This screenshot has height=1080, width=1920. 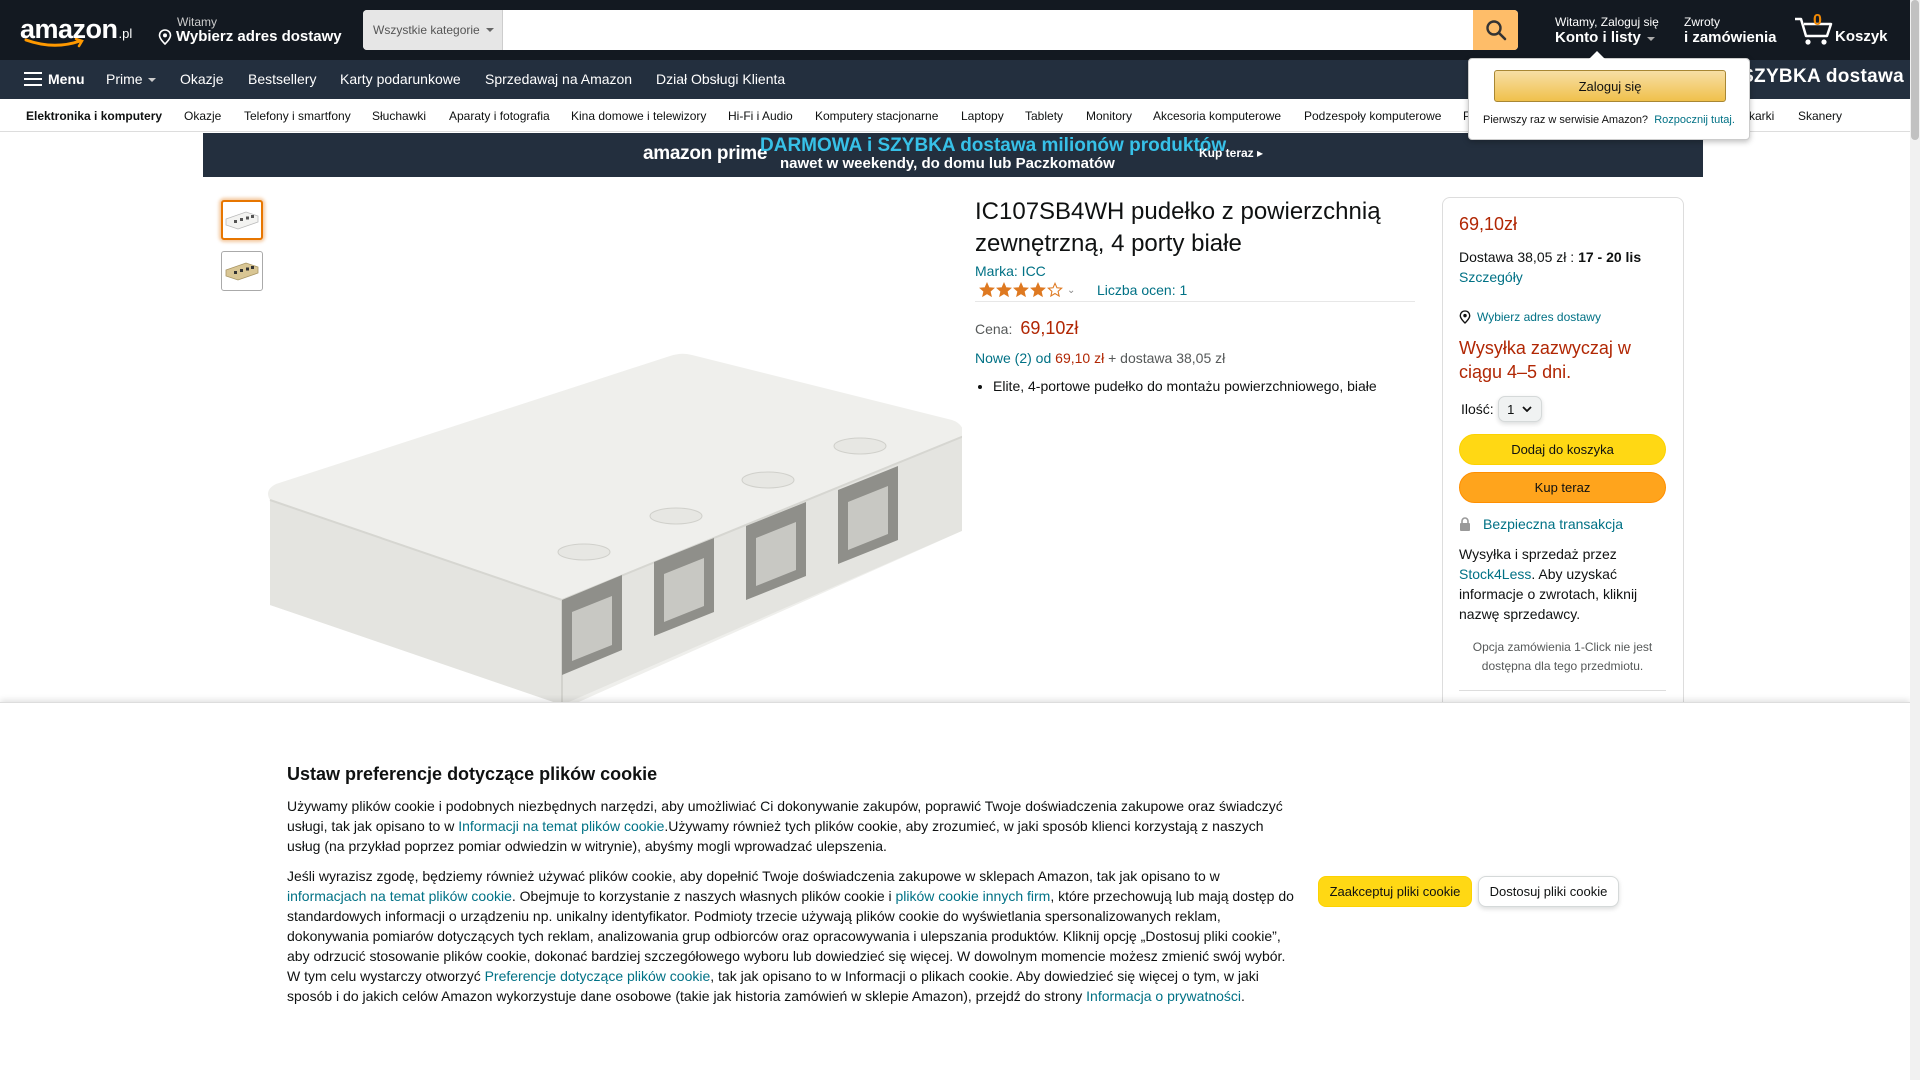 What do you see at coordinates (1395, 891) in the screenshot?
I see `accept-cookies-button: Zaakceptuj pliki cookie` at bounding box center [1395, 891].